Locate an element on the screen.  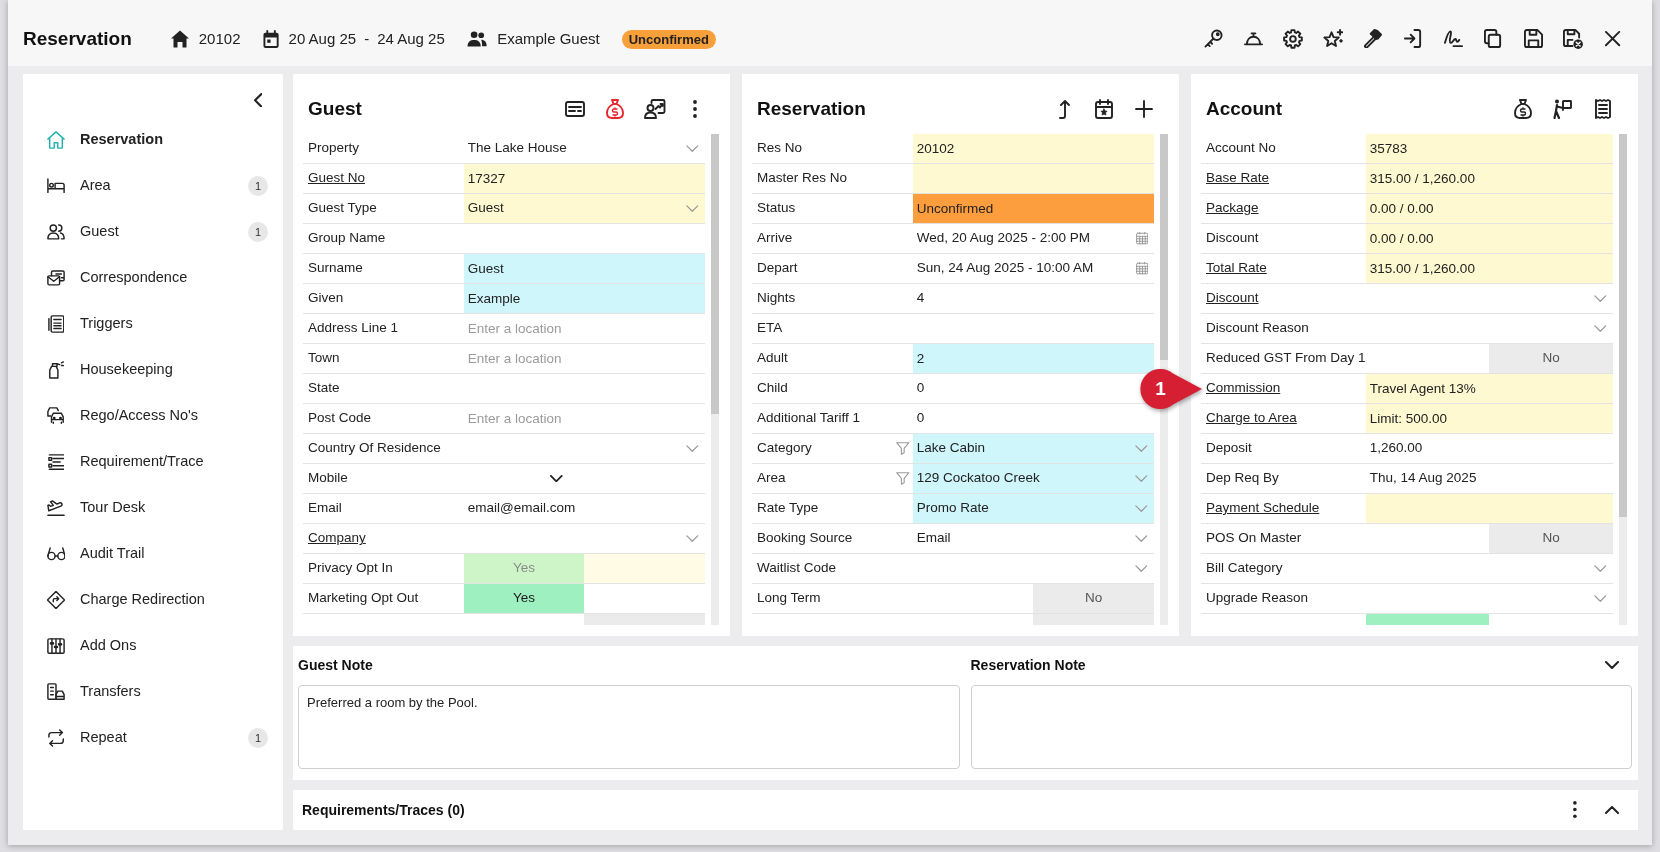
field-label: Post Code is located at coordinates (340, 418).